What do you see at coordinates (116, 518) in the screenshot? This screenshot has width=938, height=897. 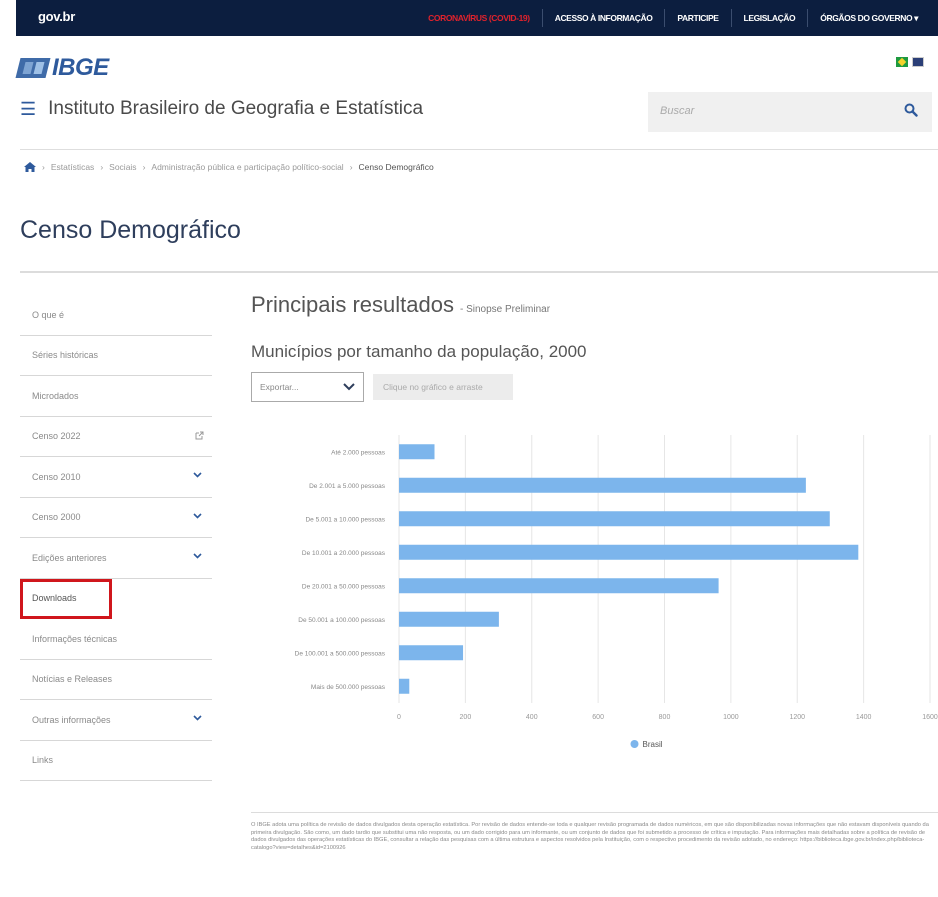 I see `sidebar-item-censo-2000: Censo 2000` at bounding box center [116, 518].